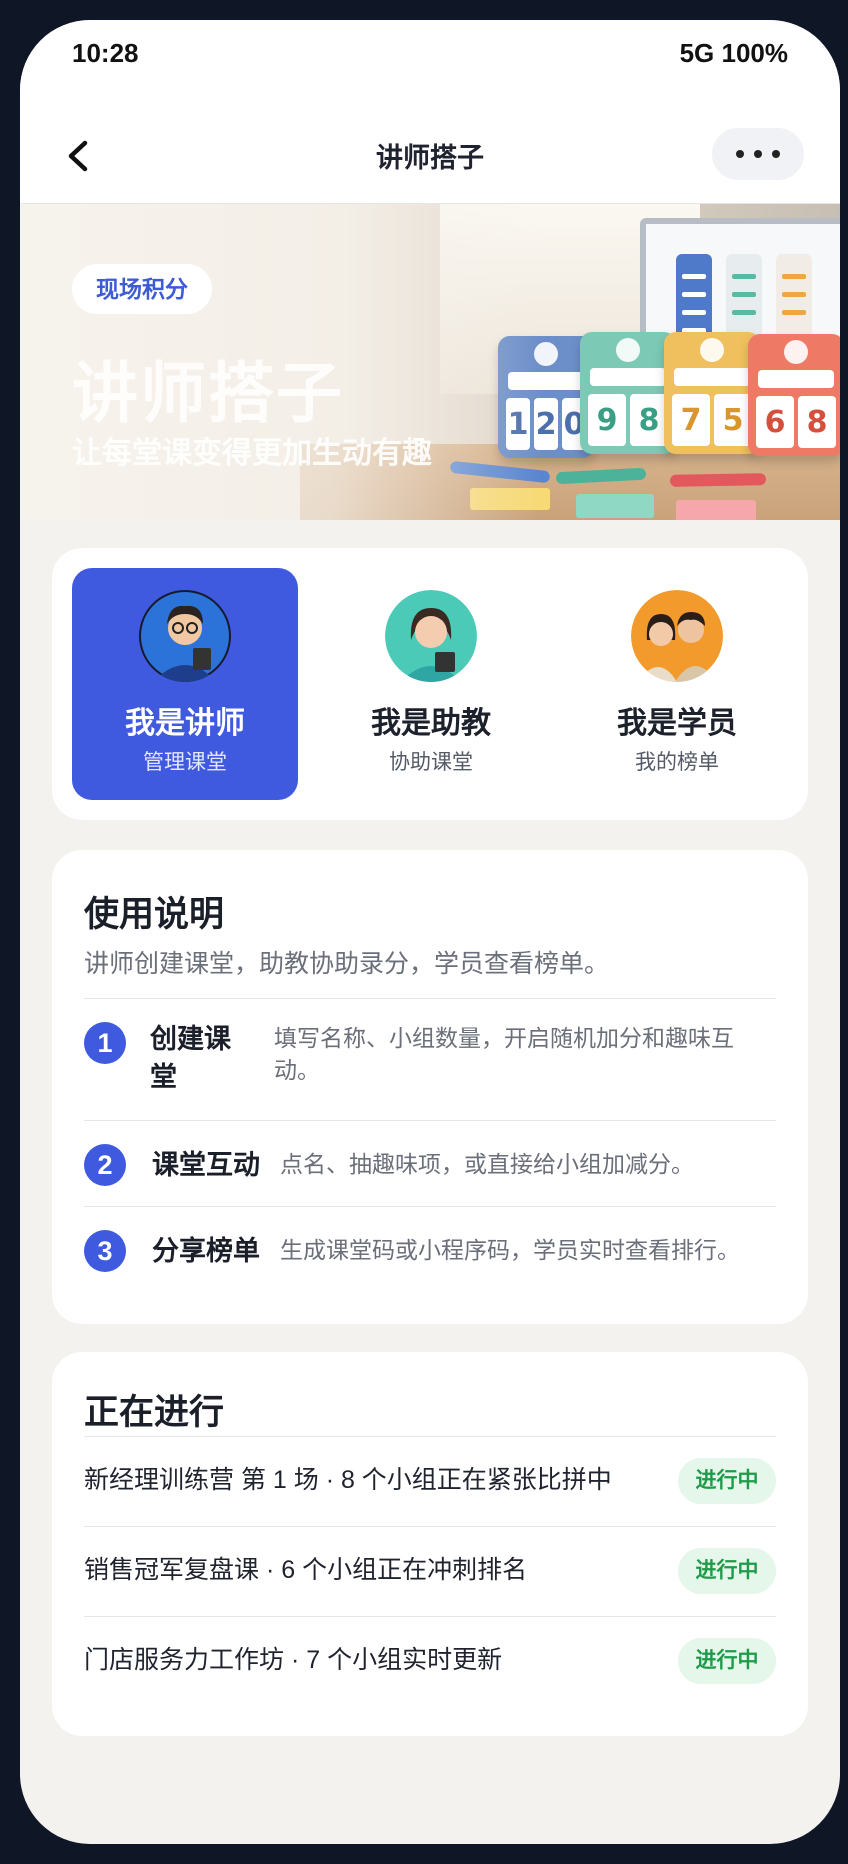 The height and width of the screenshot is (1864, 848). Describe the element at coordinates (758, 154) in the screenshot. I see `more-button` at that location.